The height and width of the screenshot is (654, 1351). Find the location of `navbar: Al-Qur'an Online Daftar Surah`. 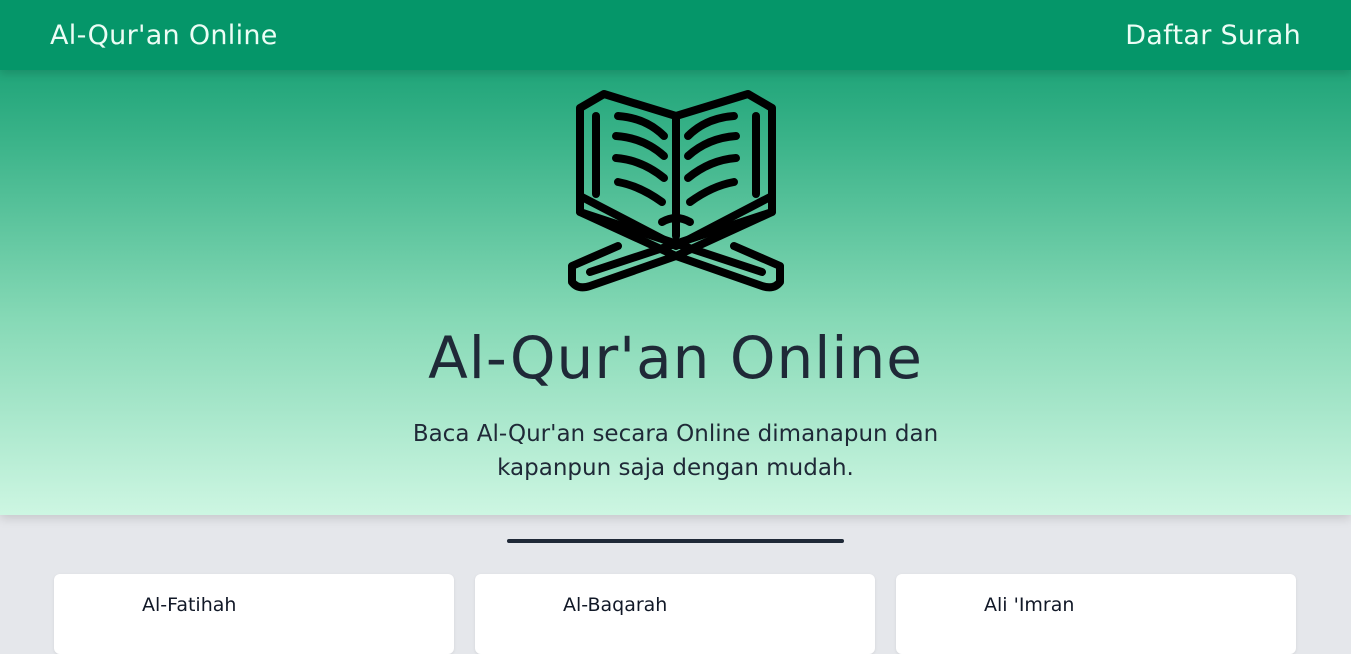

navbar: Al-Qur'an Online Daftar Surah is located at coordinates (675, 35).